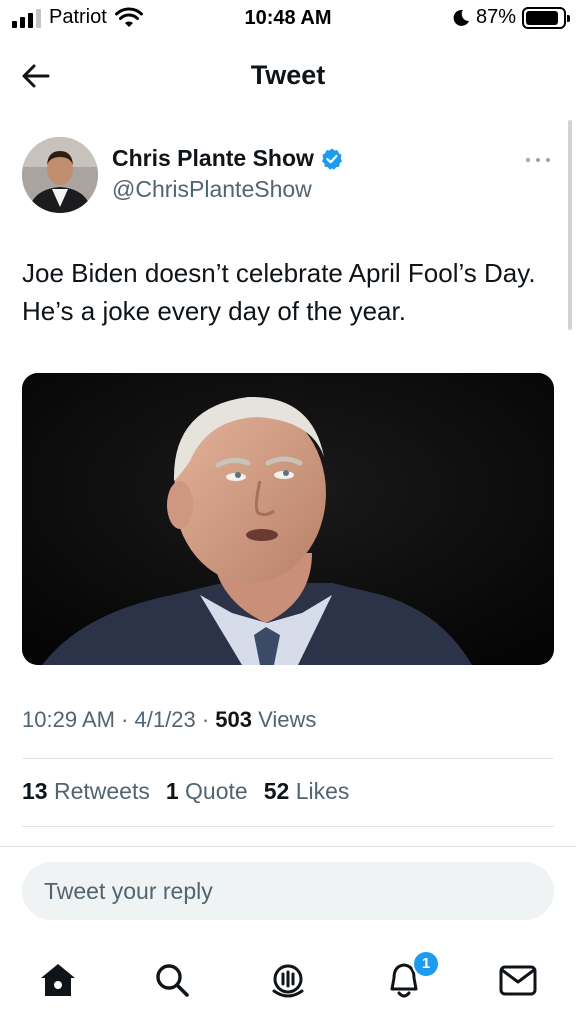  Describe the element at coordinates (570, 225) in the screenshot. I see `scrollbar` at that location.